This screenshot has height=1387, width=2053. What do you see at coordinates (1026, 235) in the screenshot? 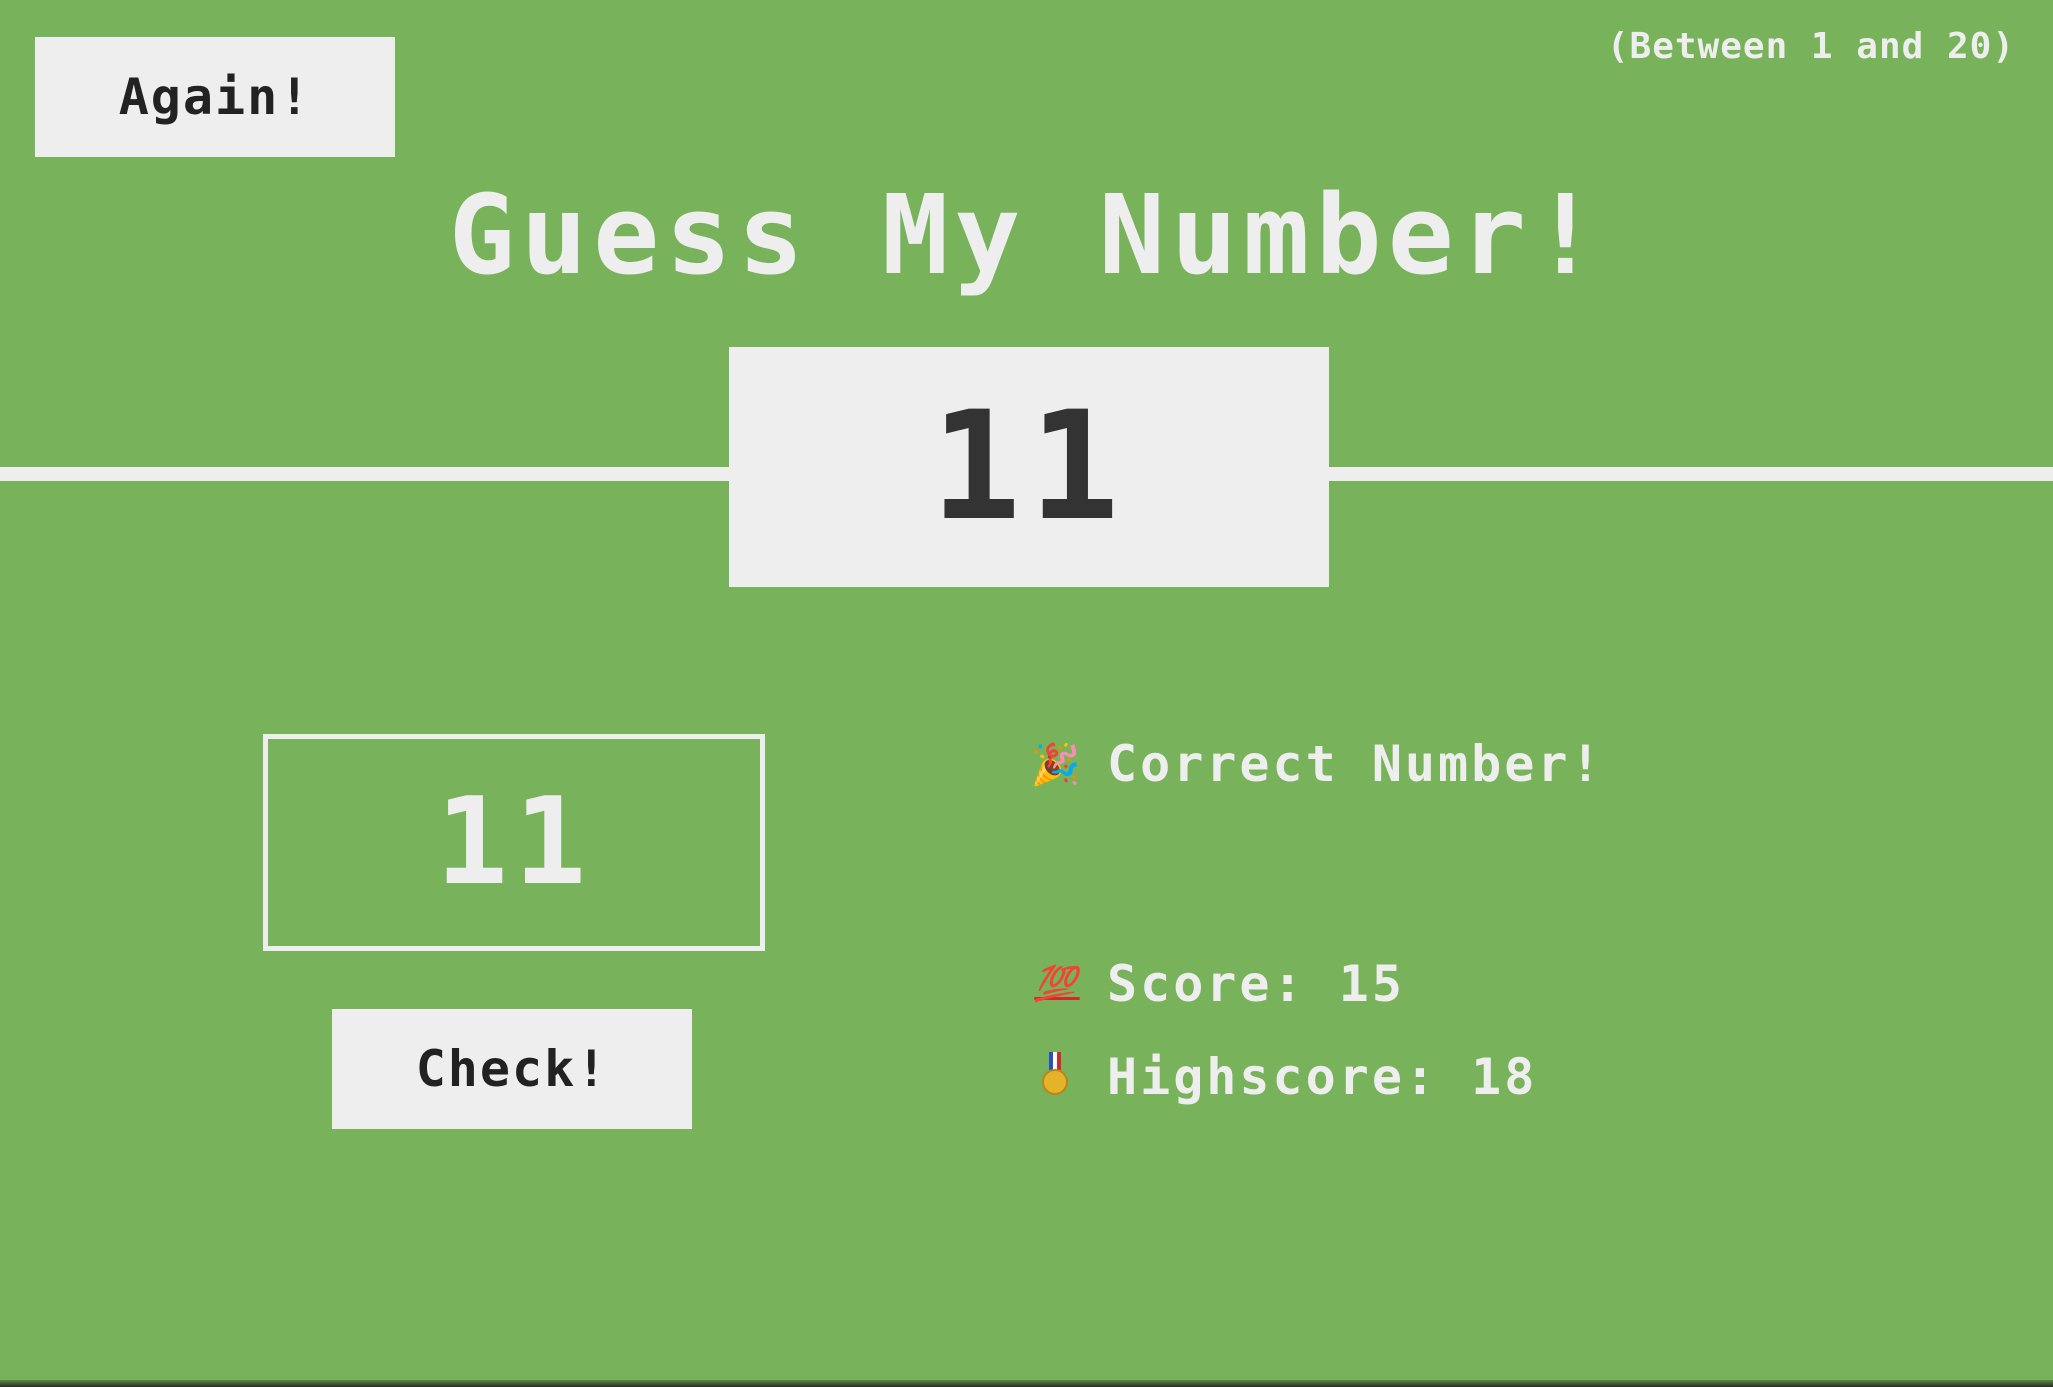
I see `page-title: Guess My Number!` at bounding box center [1026, 235].